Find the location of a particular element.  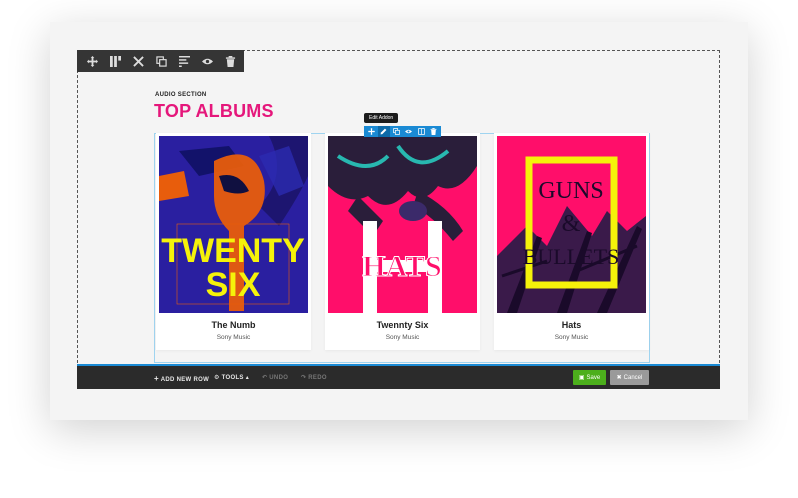

album-name: Twennty Six is located at coordinates (402, 325).